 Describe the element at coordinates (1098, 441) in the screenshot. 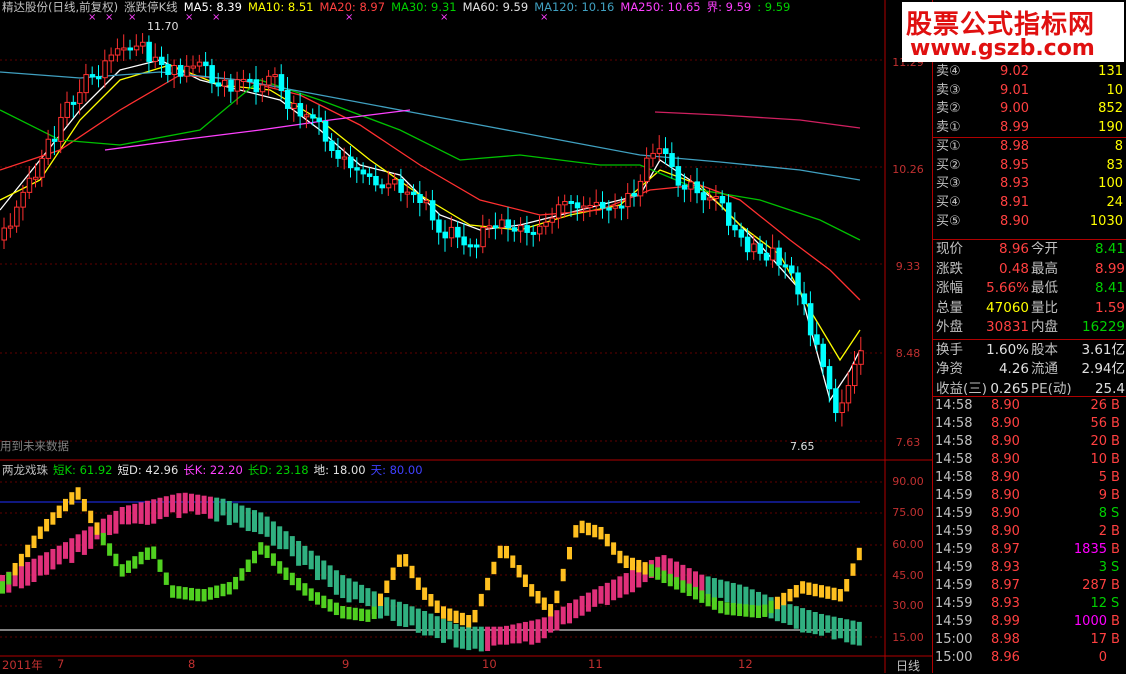

I see `trade-volume: 20` at that location.